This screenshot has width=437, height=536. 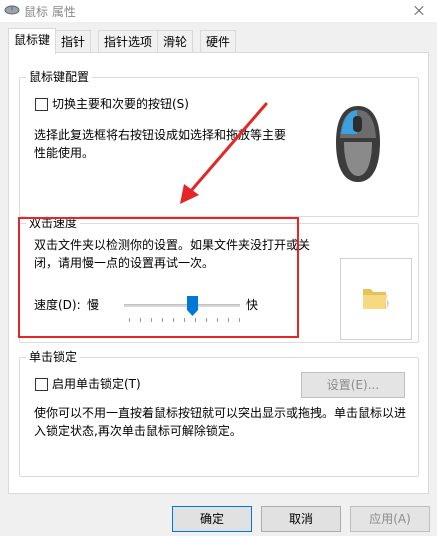 I want to click on ok-button: 确定, so click(x=212, y=519).